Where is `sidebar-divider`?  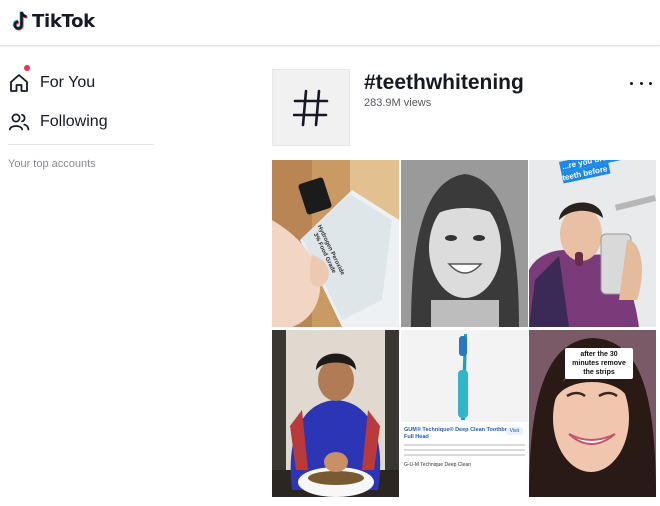
sidebar-divider is located at coordinates (81, 144).